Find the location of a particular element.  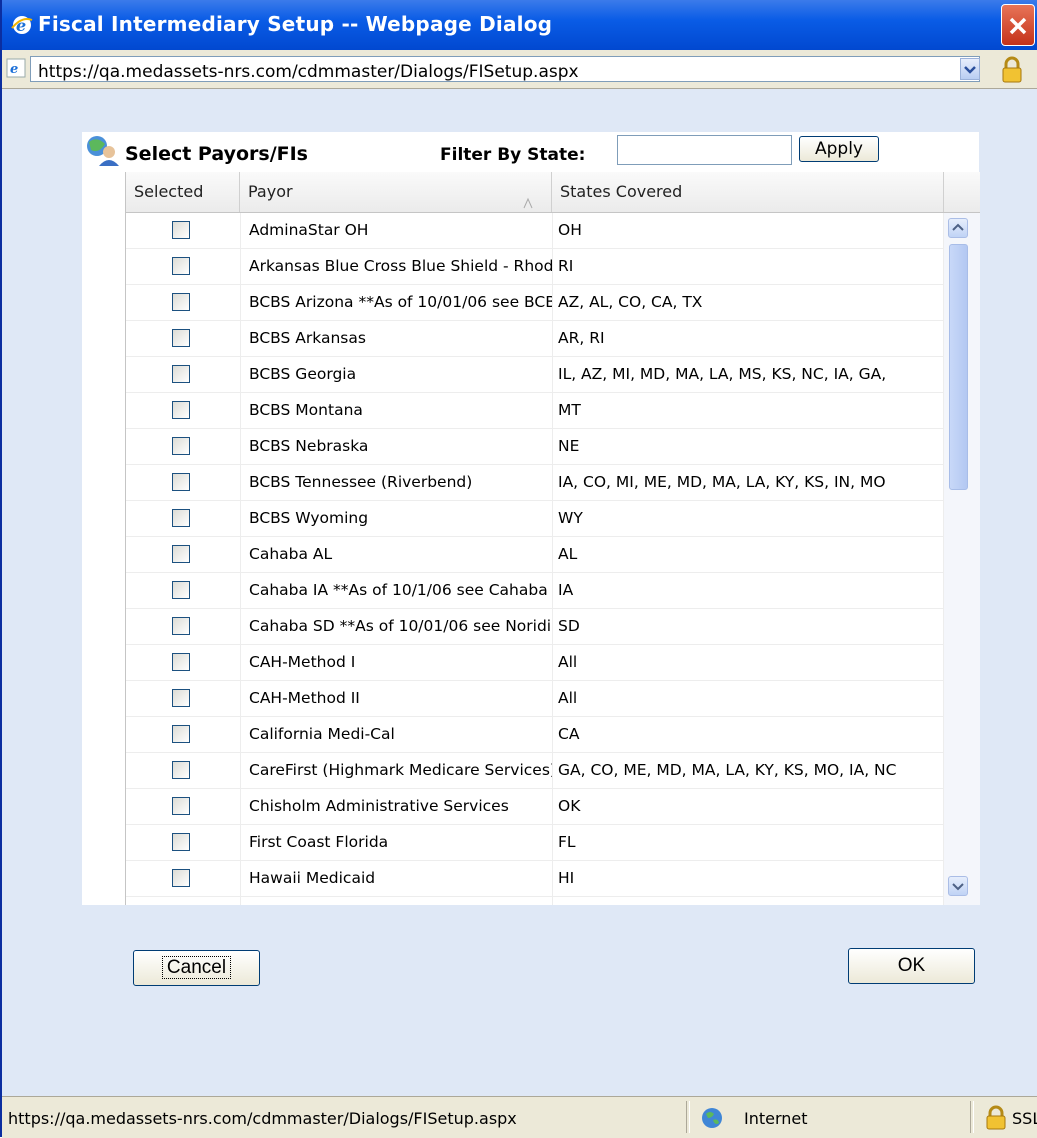

table-row: CAH-Method II All is located at coordinates (535, 699).